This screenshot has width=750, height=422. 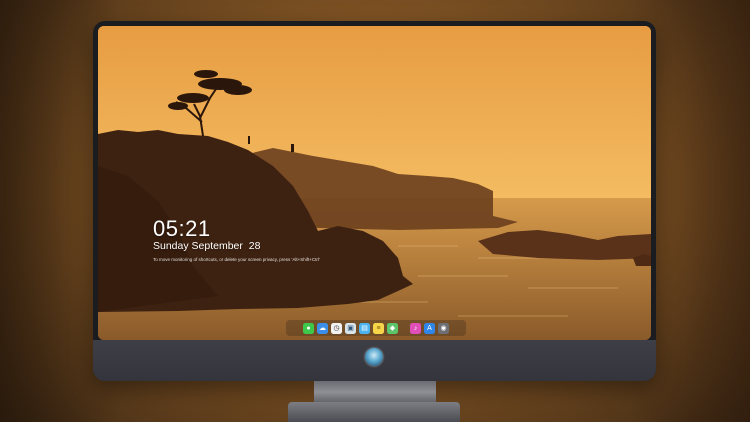 What do you see at coordinates (350, 328) in the screenshot?
I see `photos-icon: ▣` at bounding box center [350, 328].